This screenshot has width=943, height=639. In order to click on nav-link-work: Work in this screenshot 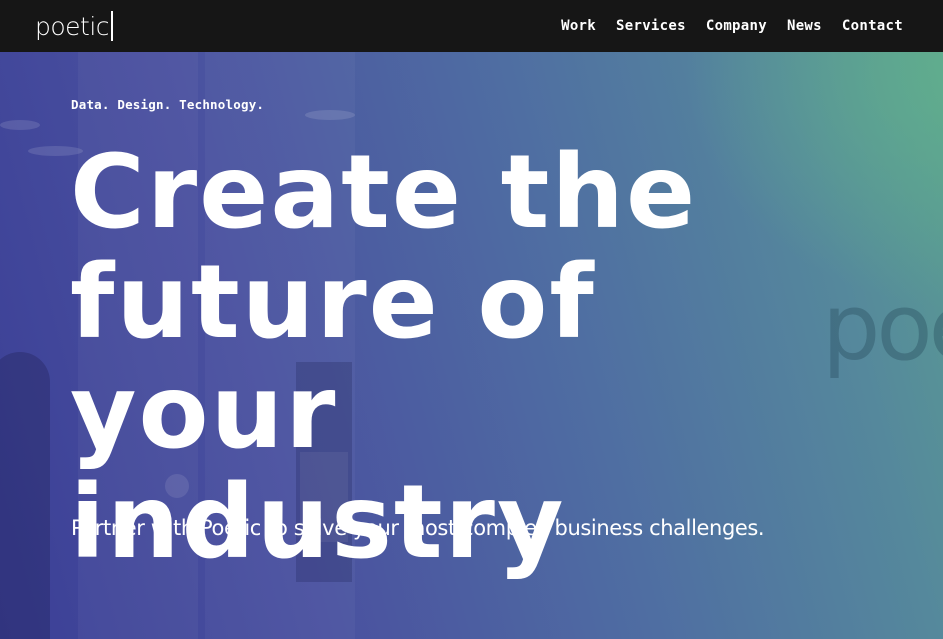, I will do `click(578, 26)`.